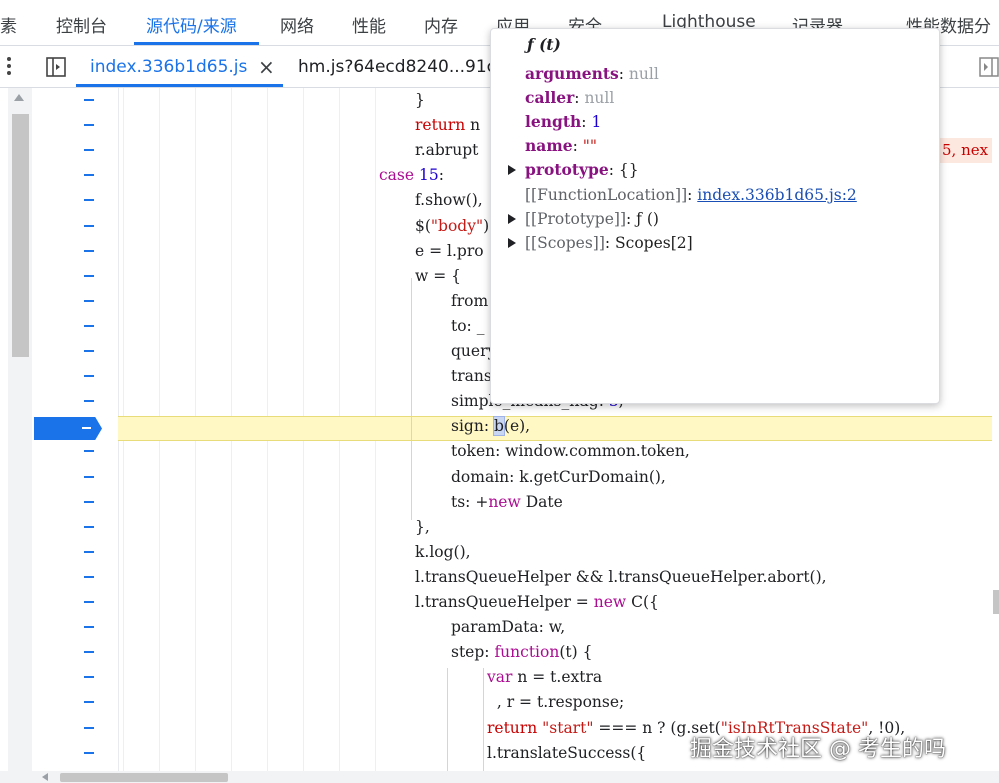 The image size is (999, 783). I want to click on panel-tab: 源代码/来源, so click(191, 24).